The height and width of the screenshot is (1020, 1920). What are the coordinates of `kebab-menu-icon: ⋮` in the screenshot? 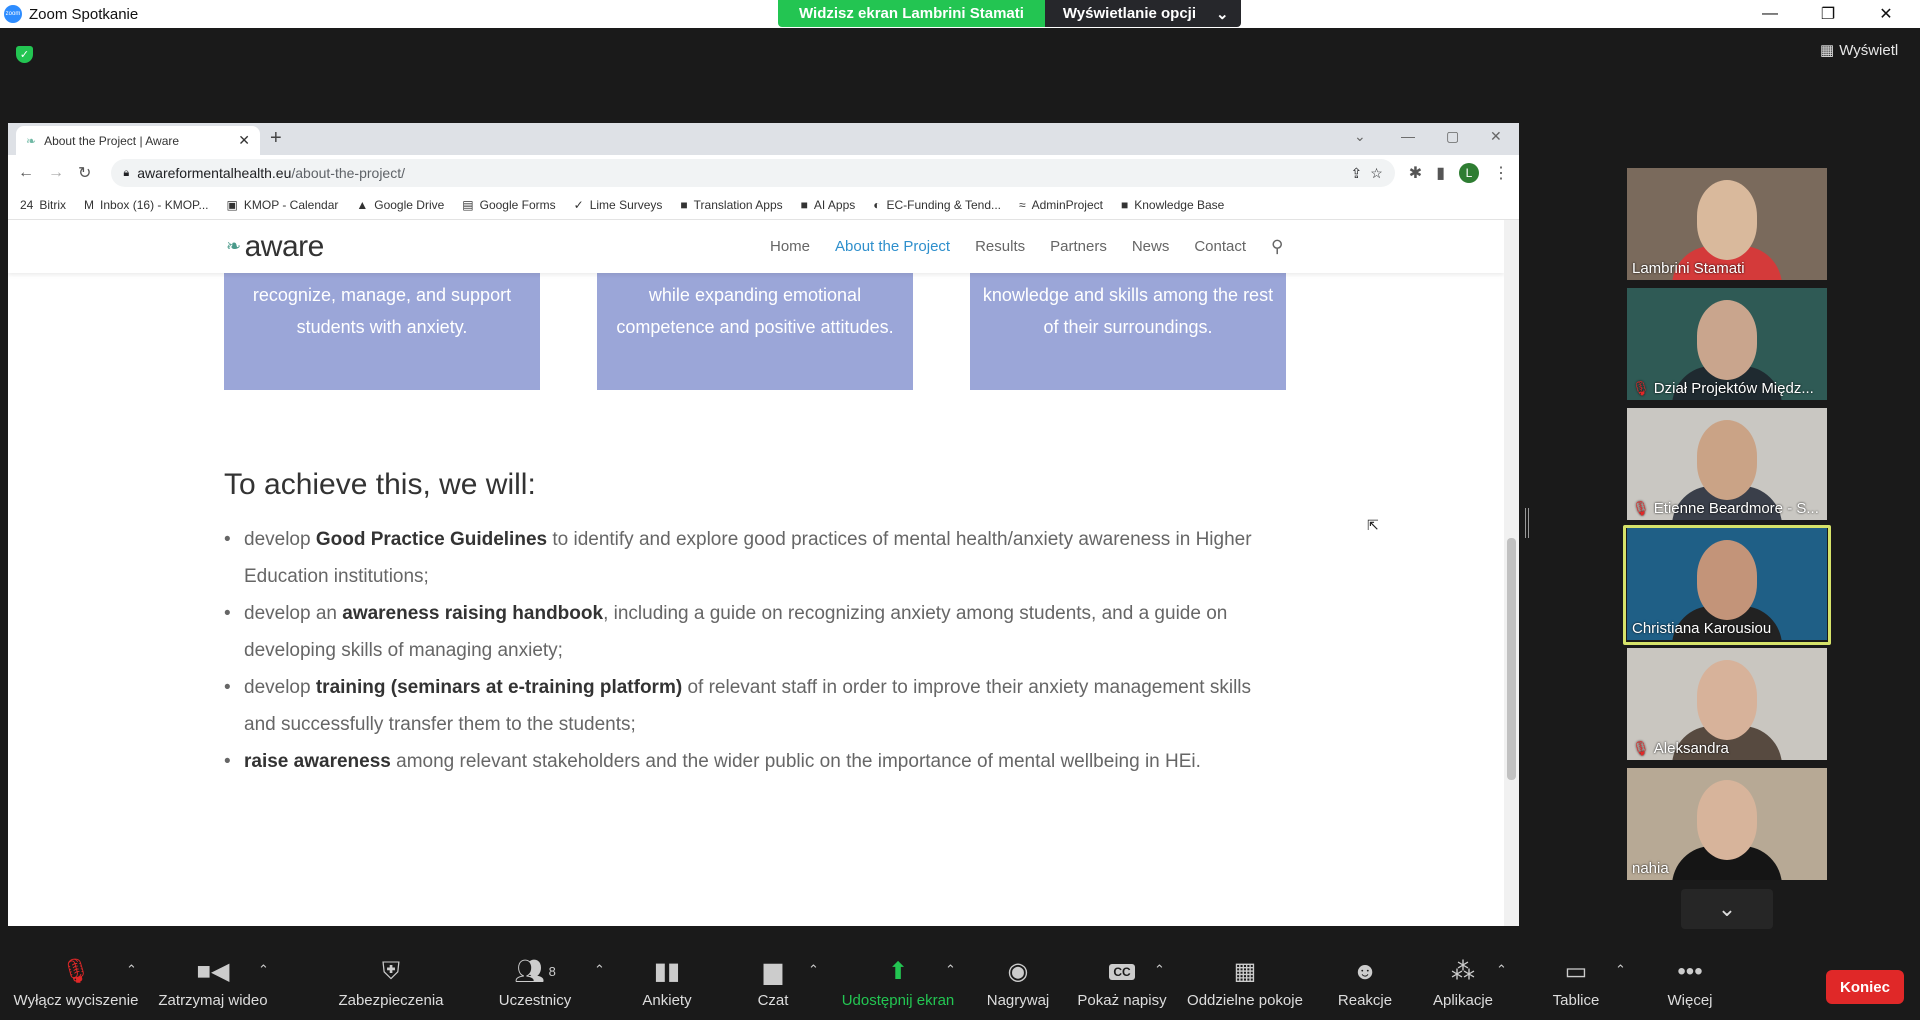 It's located at (1501, 173).